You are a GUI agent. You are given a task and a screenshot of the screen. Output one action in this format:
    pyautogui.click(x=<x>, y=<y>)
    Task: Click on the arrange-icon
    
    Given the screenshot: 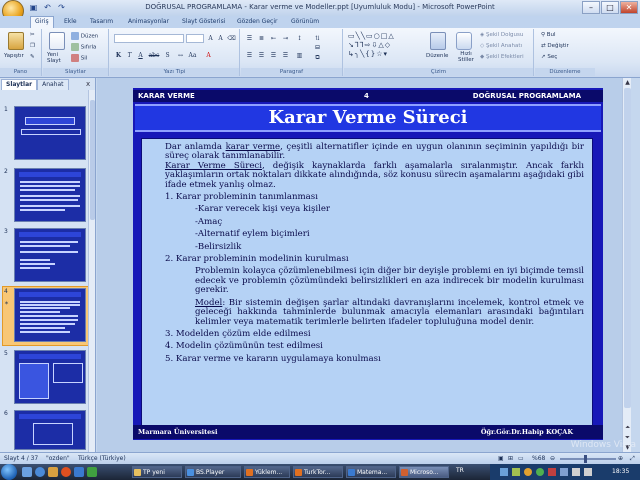 What is the action you would take?
    pyautogui.click(x=438, y=41)
    